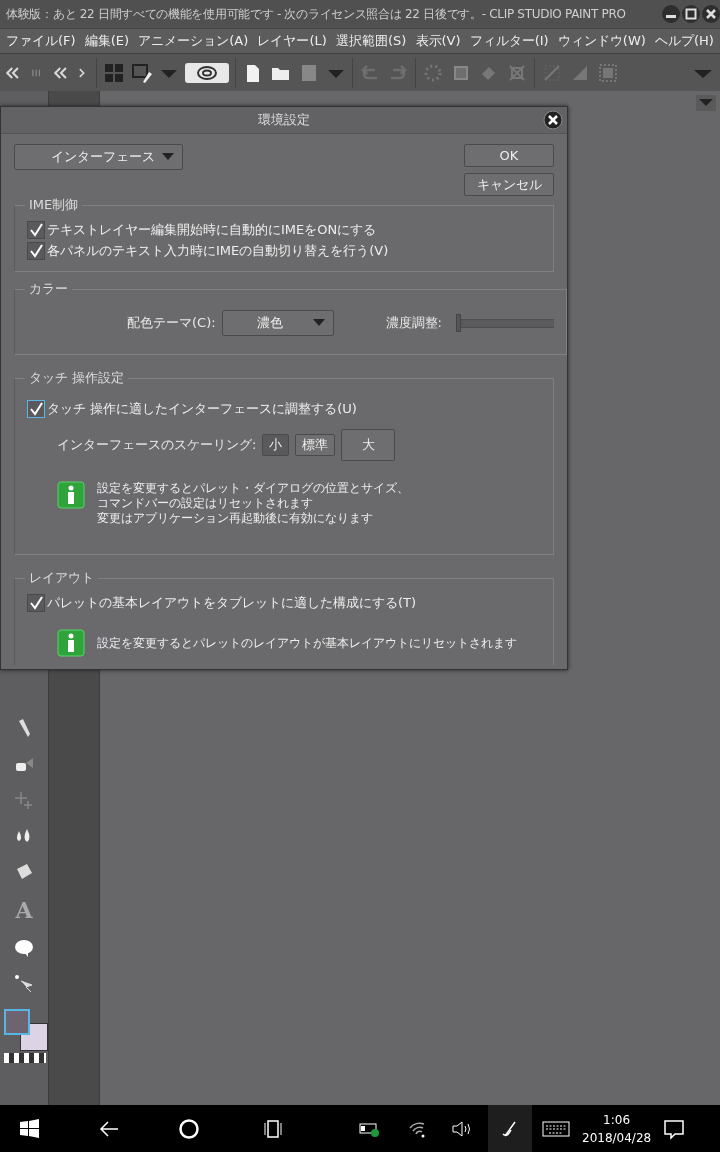  Describe the element at coordinates (292, 41) in the screenshot. I see `menu-item: レイヤー(L)` at that location.